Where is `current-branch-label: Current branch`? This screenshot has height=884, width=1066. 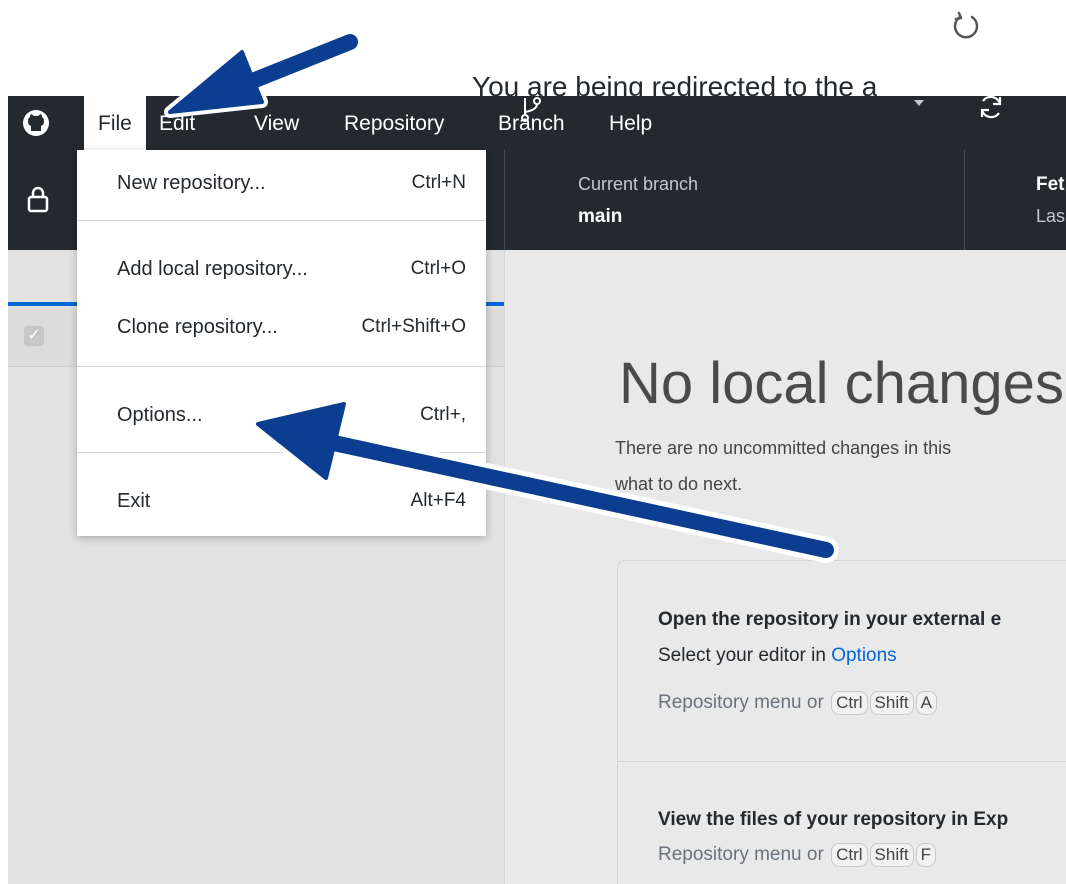
current-branch-label: Current branch is located at coordinates (638, 184).